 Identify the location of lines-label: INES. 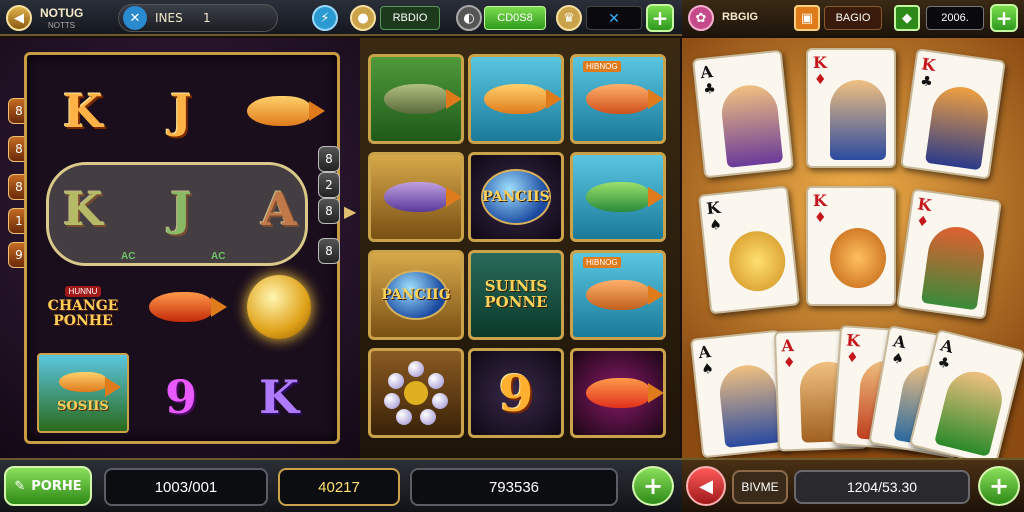
(169, 18).